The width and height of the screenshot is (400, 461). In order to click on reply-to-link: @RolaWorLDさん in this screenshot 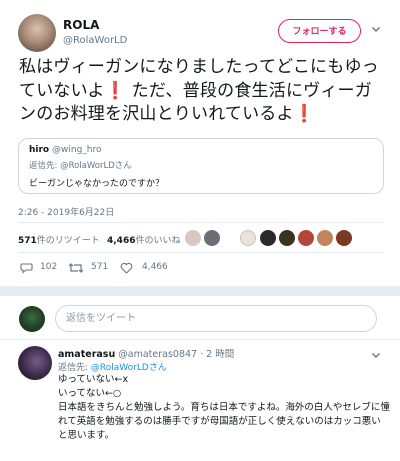, I will do `click(129, 368)`.